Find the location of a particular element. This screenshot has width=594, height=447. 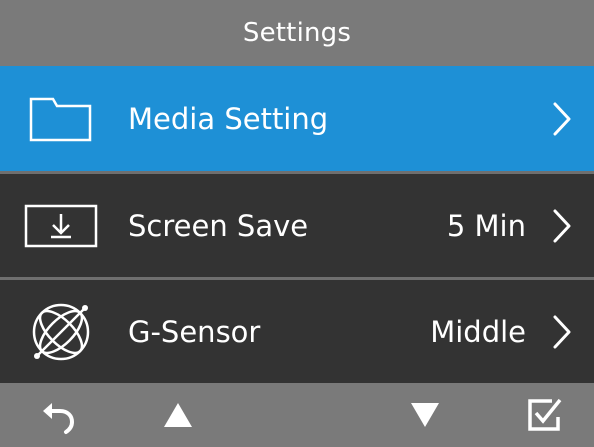

confirm-button is located at coordinates (544, 415).